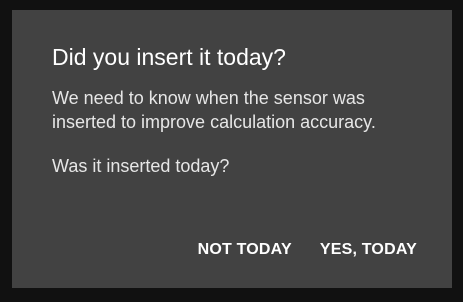 The width and height of the screenshot is (463, 302). I want to click on not-today-button: NOT TODAY, so click(245, 250).